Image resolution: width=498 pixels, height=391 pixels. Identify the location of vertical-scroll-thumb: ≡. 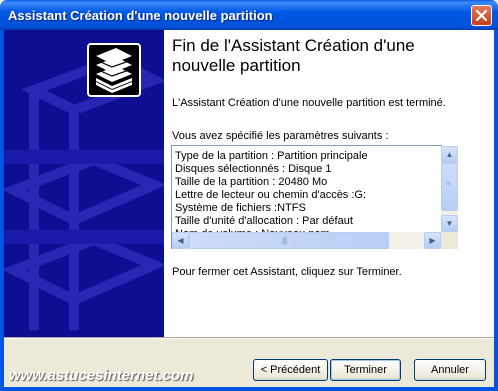
(449, 187).